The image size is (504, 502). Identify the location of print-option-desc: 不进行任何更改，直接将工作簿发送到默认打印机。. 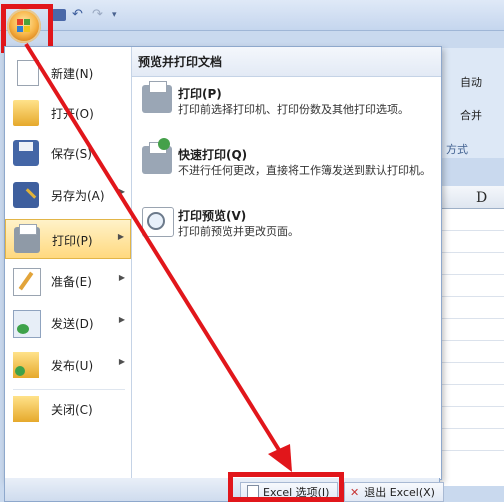
(304, 170).